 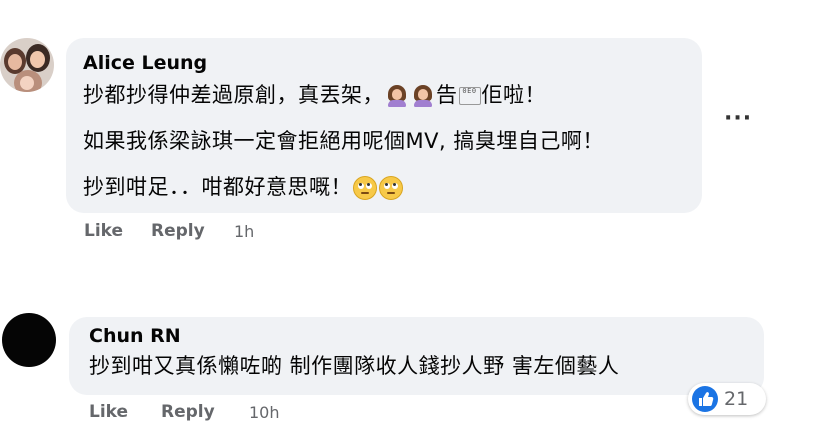 I want to click on comment-text-line: 抄都抄得仲差過原創，真丟架，告 0E0 佢啦！, so click(x=314, y=95).